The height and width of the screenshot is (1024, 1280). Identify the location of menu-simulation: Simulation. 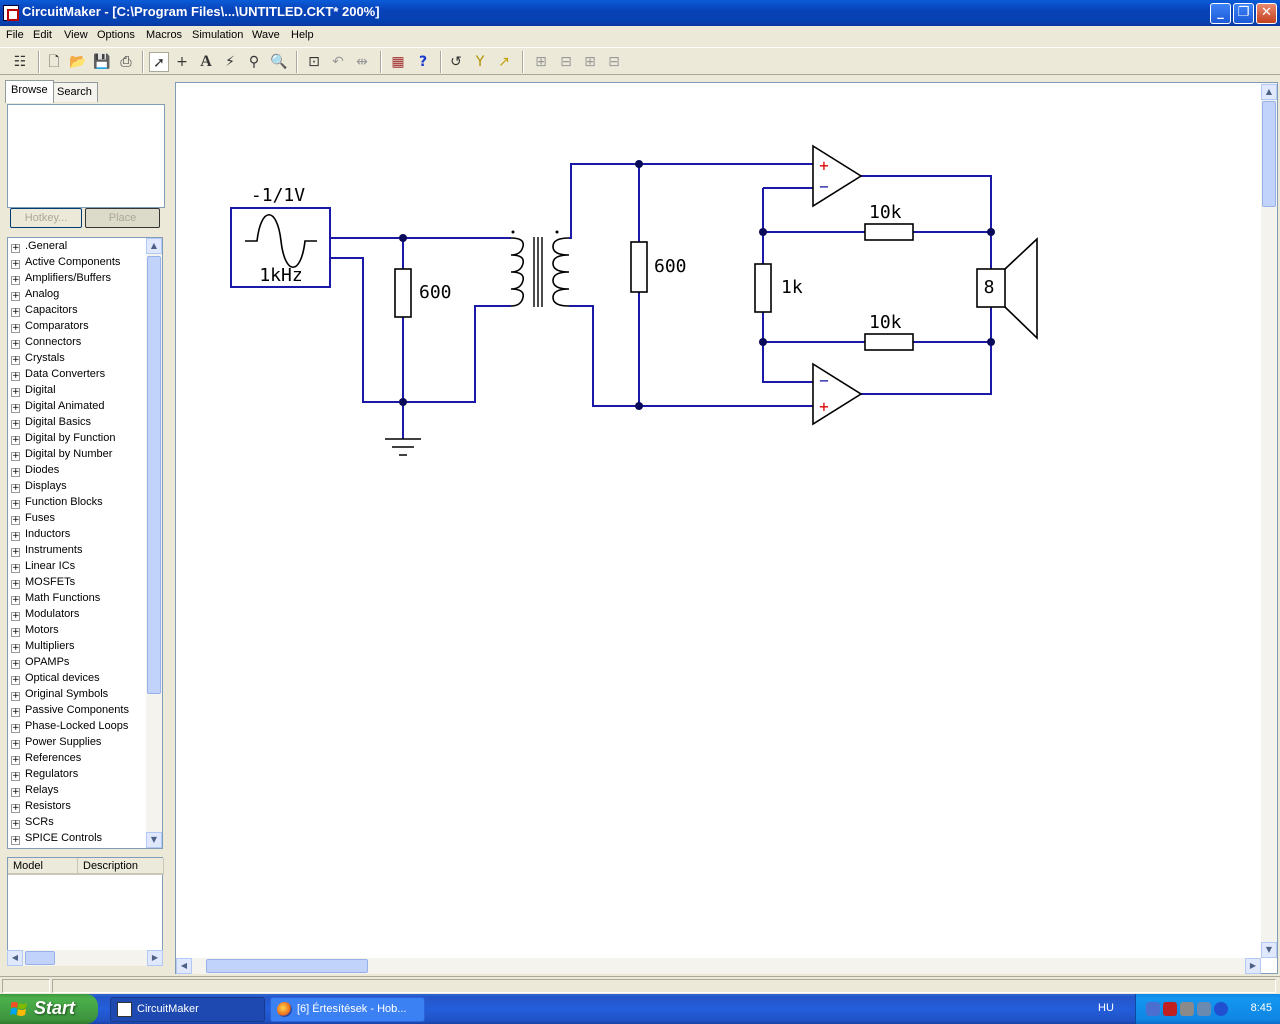
(217, 35).